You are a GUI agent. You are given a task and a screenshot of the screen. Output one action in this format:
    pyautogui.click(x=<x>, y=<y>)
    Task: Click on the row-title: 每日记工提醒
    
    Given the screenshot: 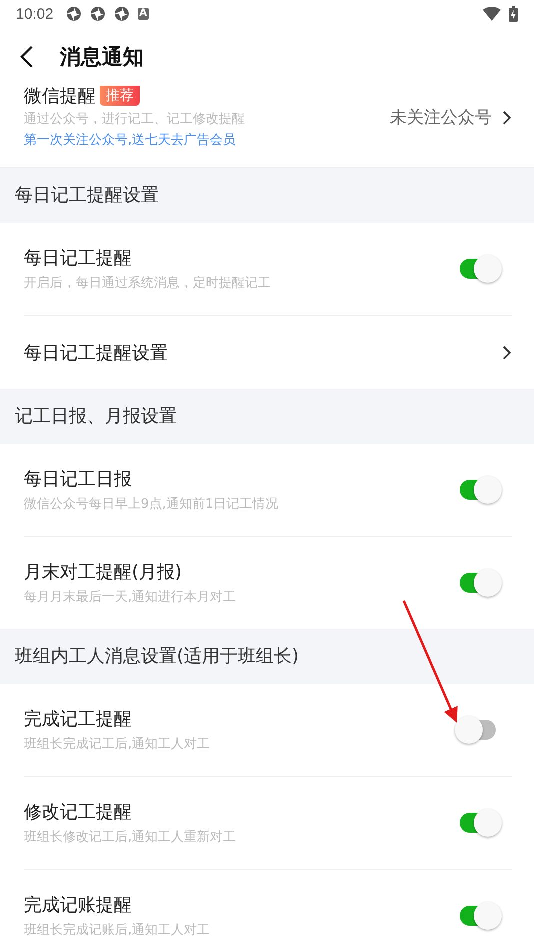 What is the action you would take?
    pyautogui.click(x=78, y=258)
    